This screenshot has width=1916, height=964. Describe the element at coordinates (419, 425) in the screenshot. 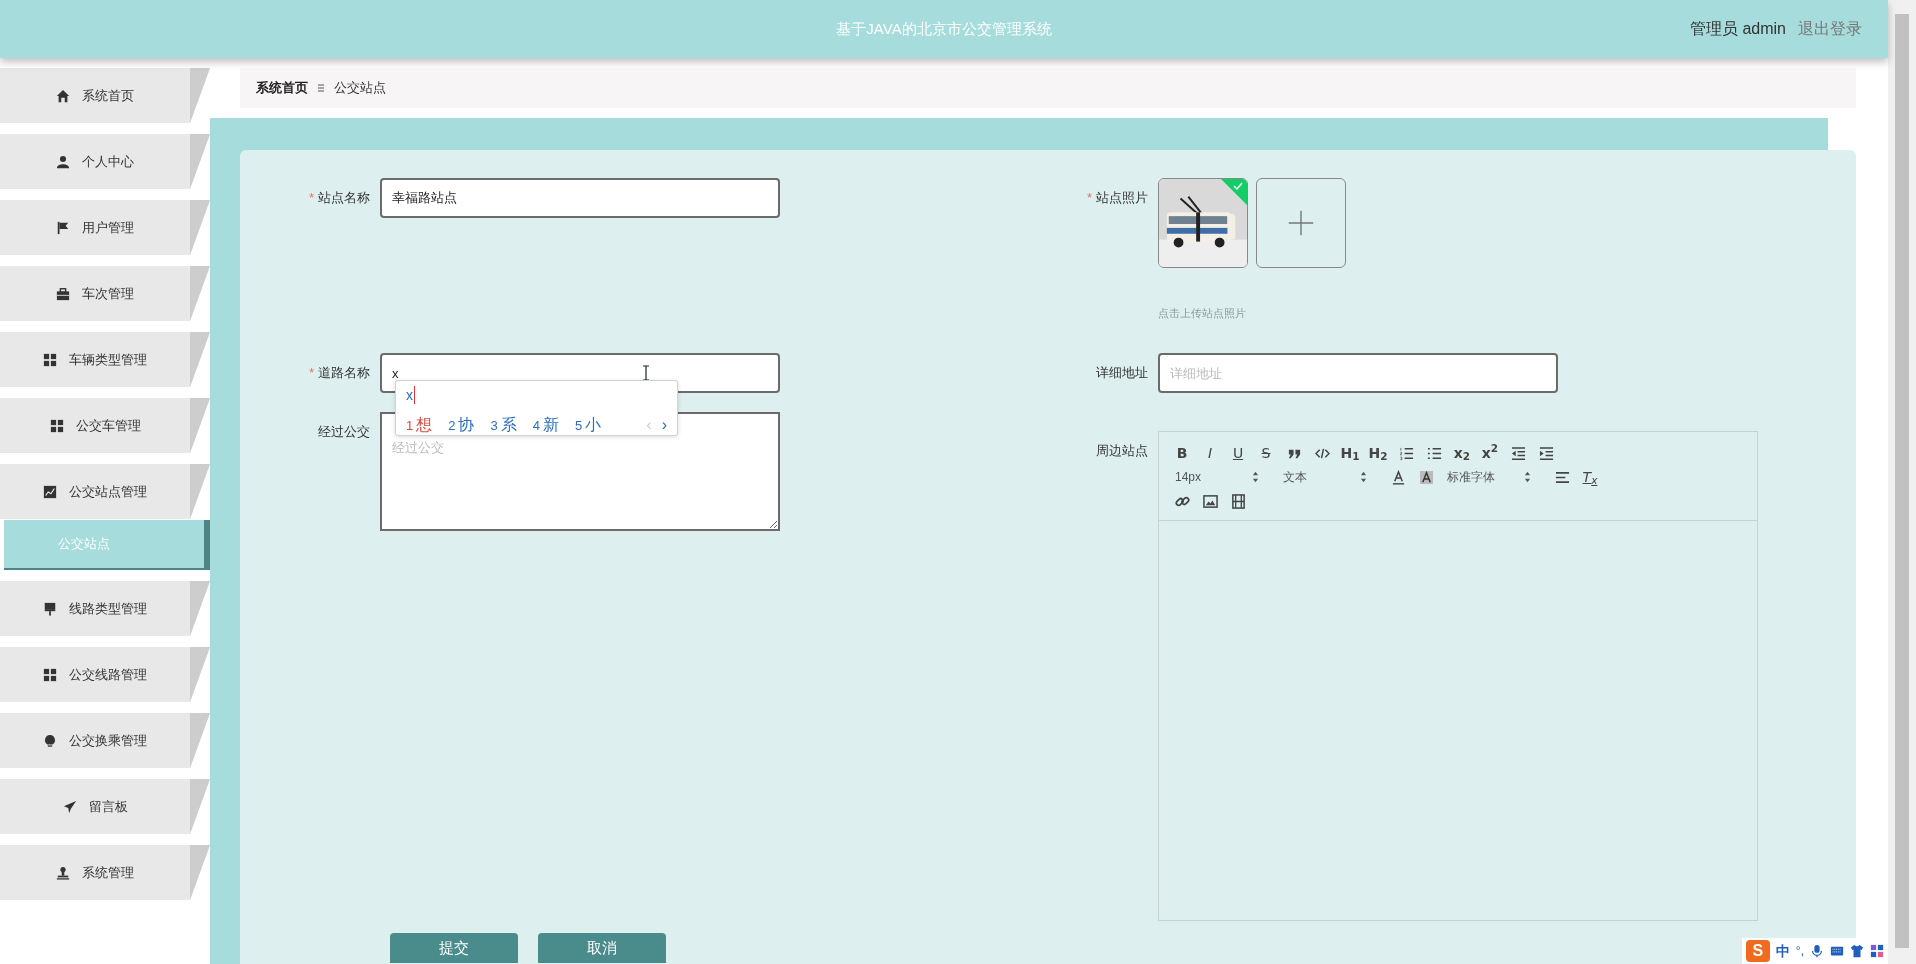

I see `ime-candidate: 1 想` at that location.